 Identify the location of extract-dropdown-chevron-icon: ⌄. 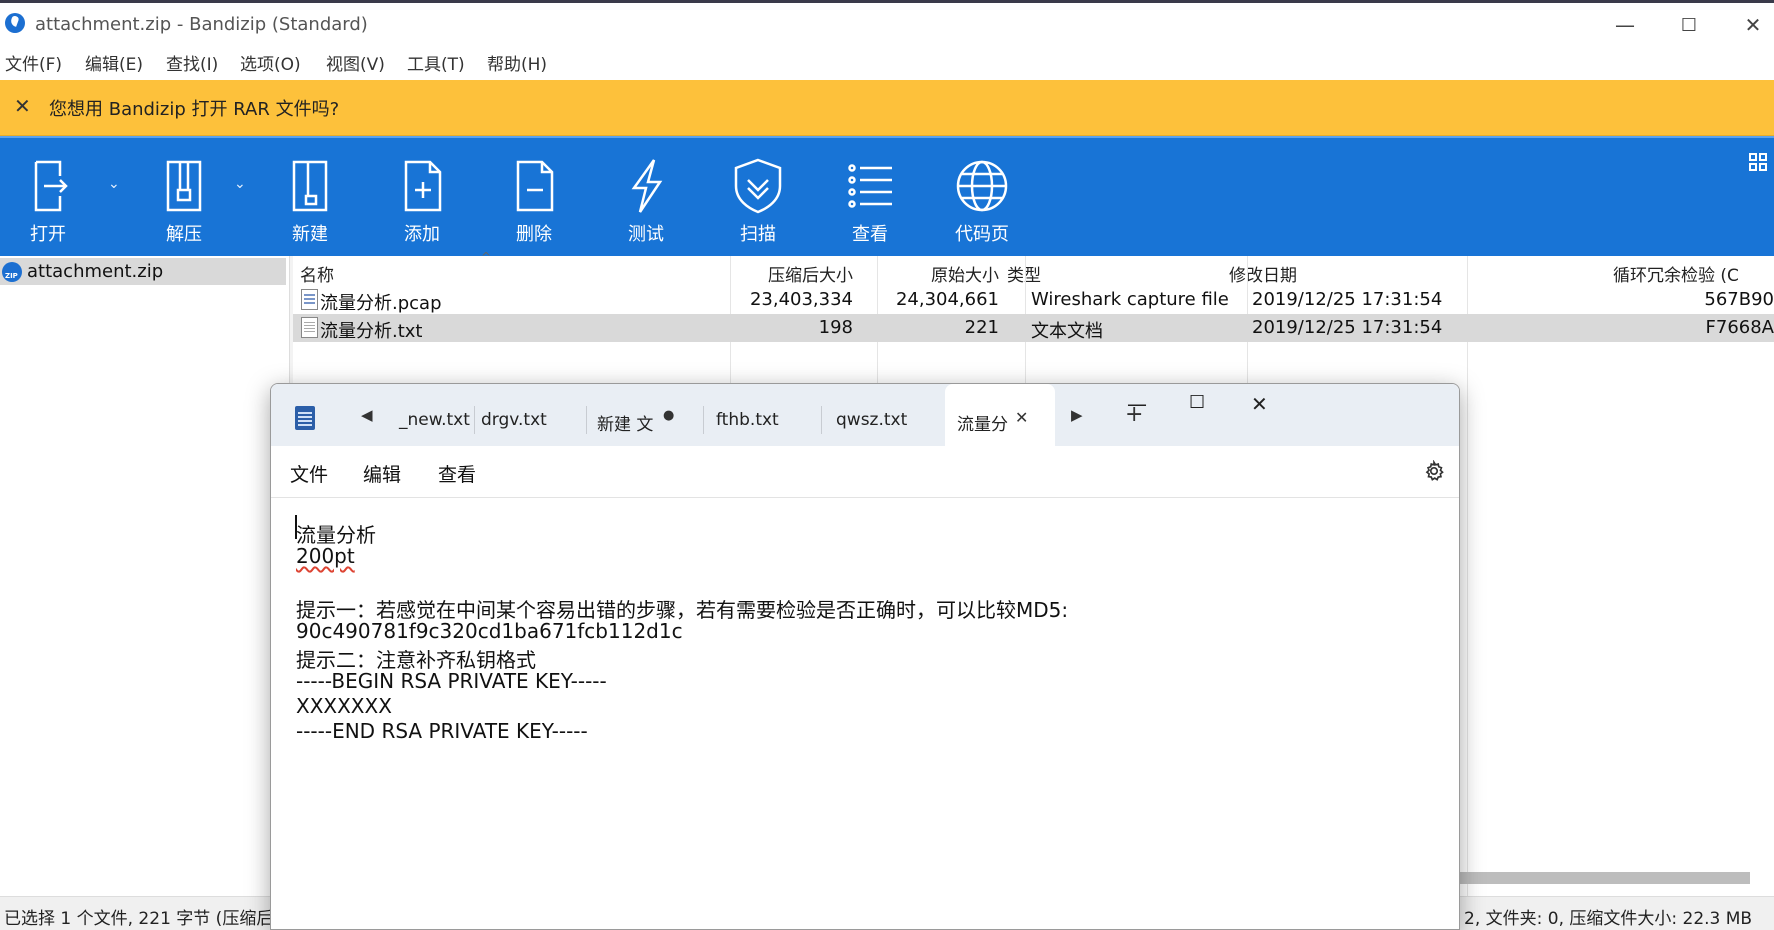
(240, 184).